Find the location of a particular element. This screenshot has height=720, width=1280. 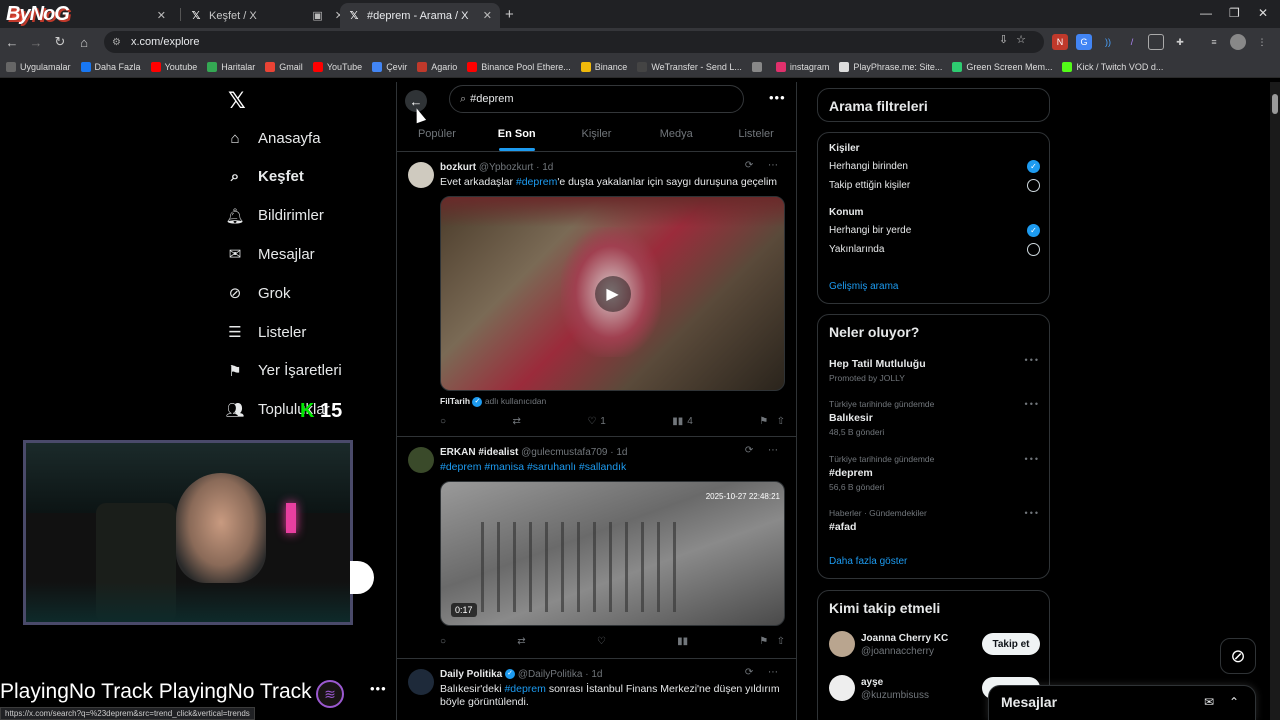

tweet-author-name: Daily Politika is located at coordinates (471, 674).